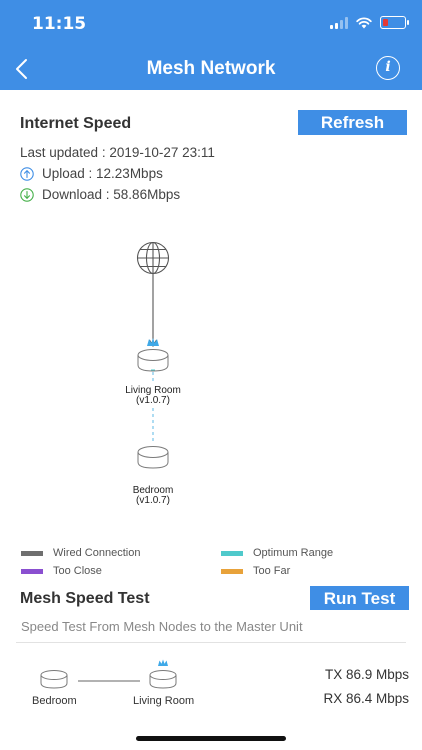 The image size is (422, 750). Describe the element at coordinates (77, 571) in the screenshot. I see `legend-label: Too Close` at that location.